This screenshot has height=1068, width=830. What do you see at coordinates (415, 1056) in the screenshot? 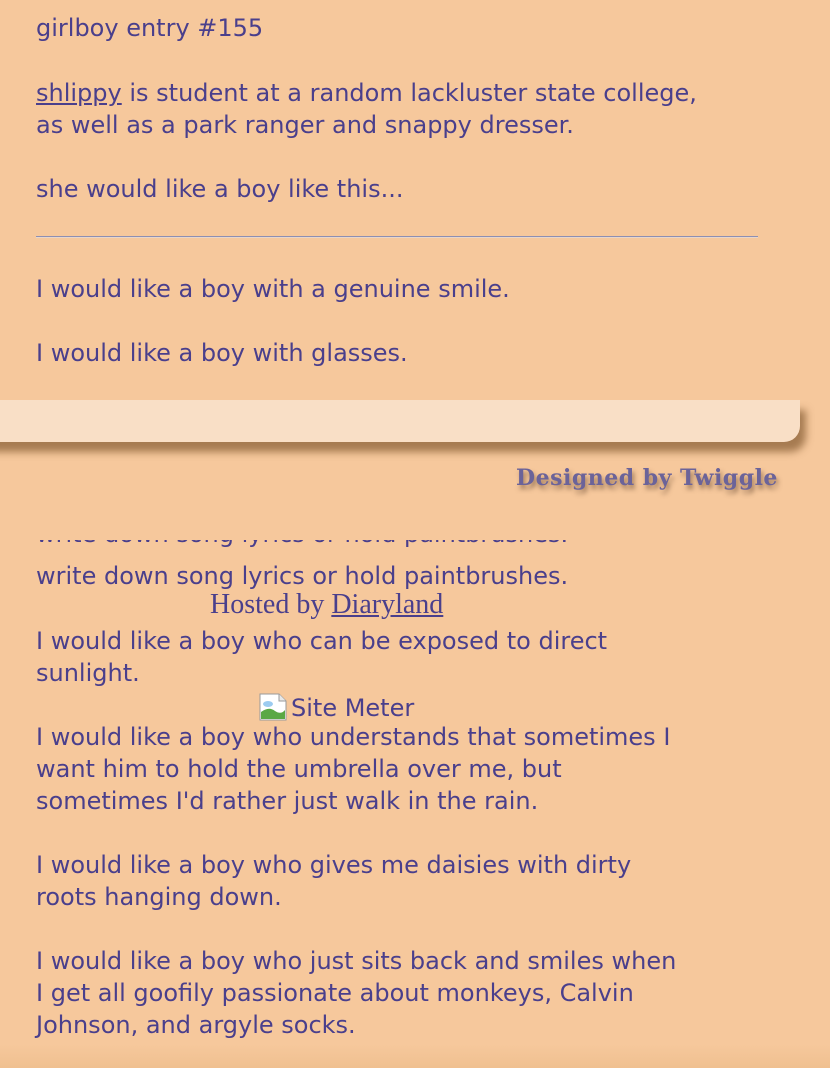
I see `bottom-fade` at bounding box center [415, 1056].